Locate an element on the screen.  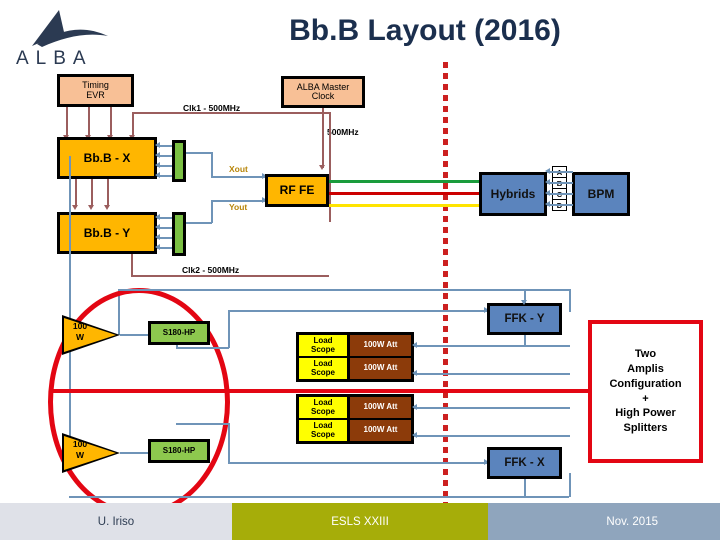
wire-clk2-h is located at coordinates (230, 276).